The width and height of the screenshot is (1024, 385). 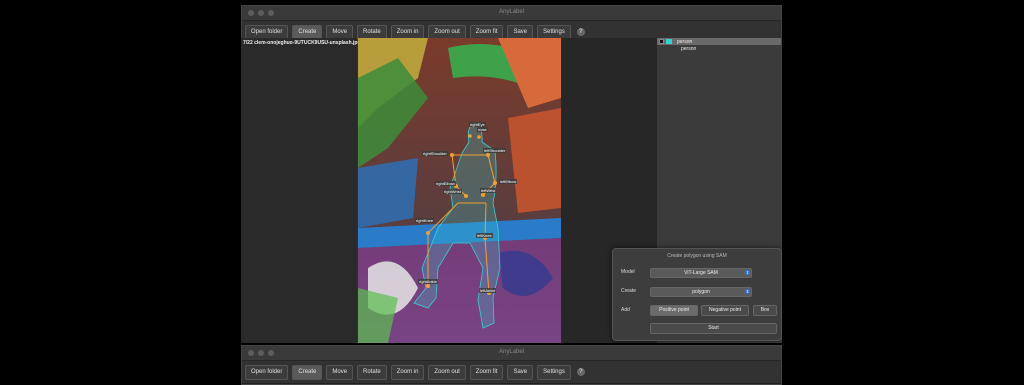 I want to click on keypoint-label: rightShoulder, so click(x=435, y=153).